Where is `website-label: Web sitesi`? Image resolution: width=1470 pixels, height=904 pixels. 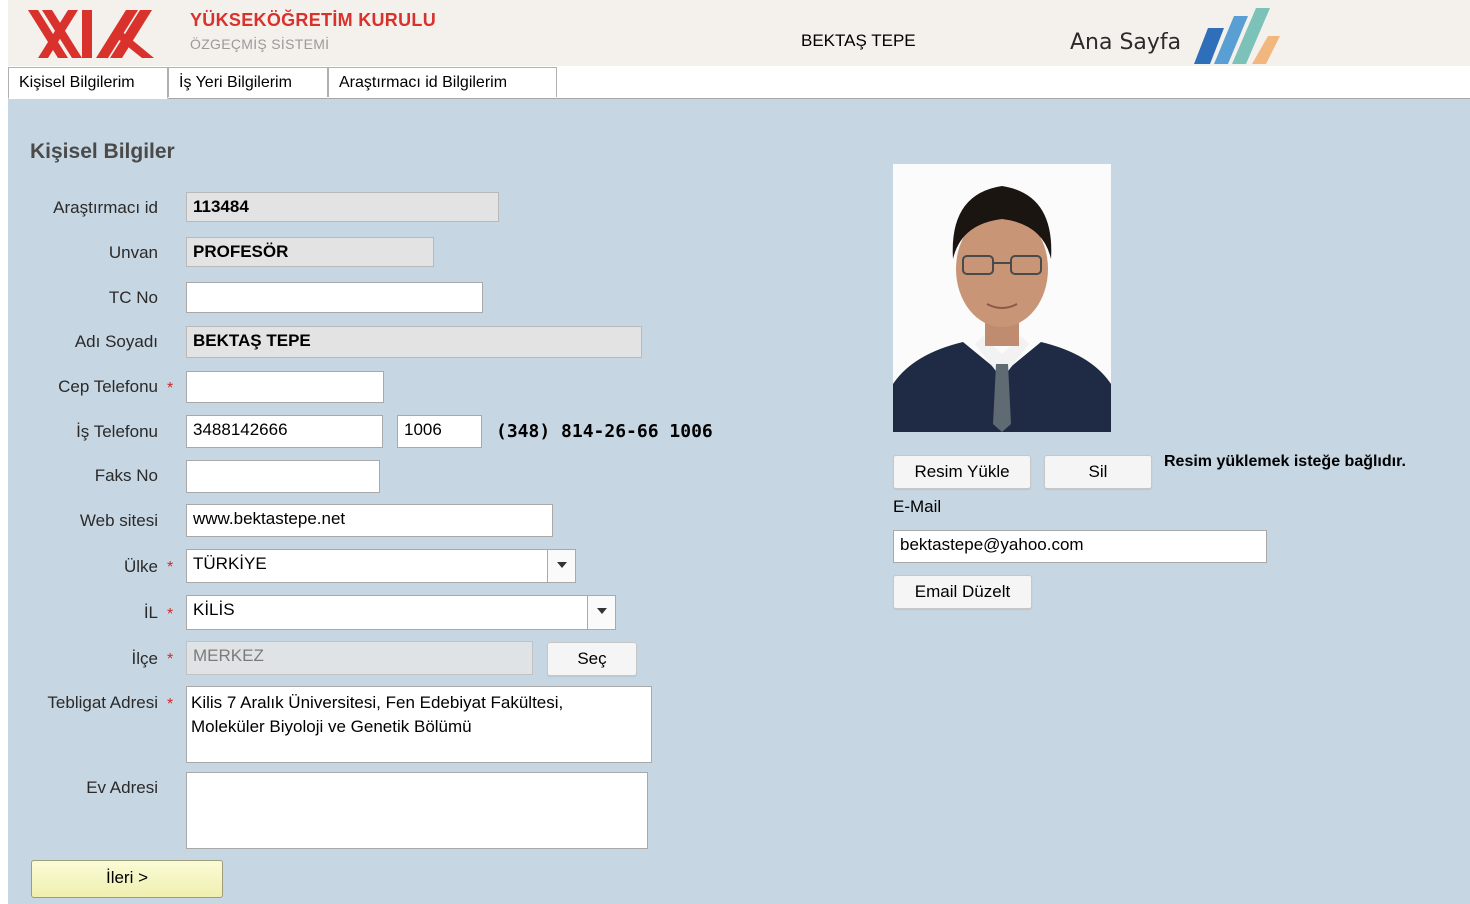
website-label: Web sitesi is located at coordinates (118, 520).